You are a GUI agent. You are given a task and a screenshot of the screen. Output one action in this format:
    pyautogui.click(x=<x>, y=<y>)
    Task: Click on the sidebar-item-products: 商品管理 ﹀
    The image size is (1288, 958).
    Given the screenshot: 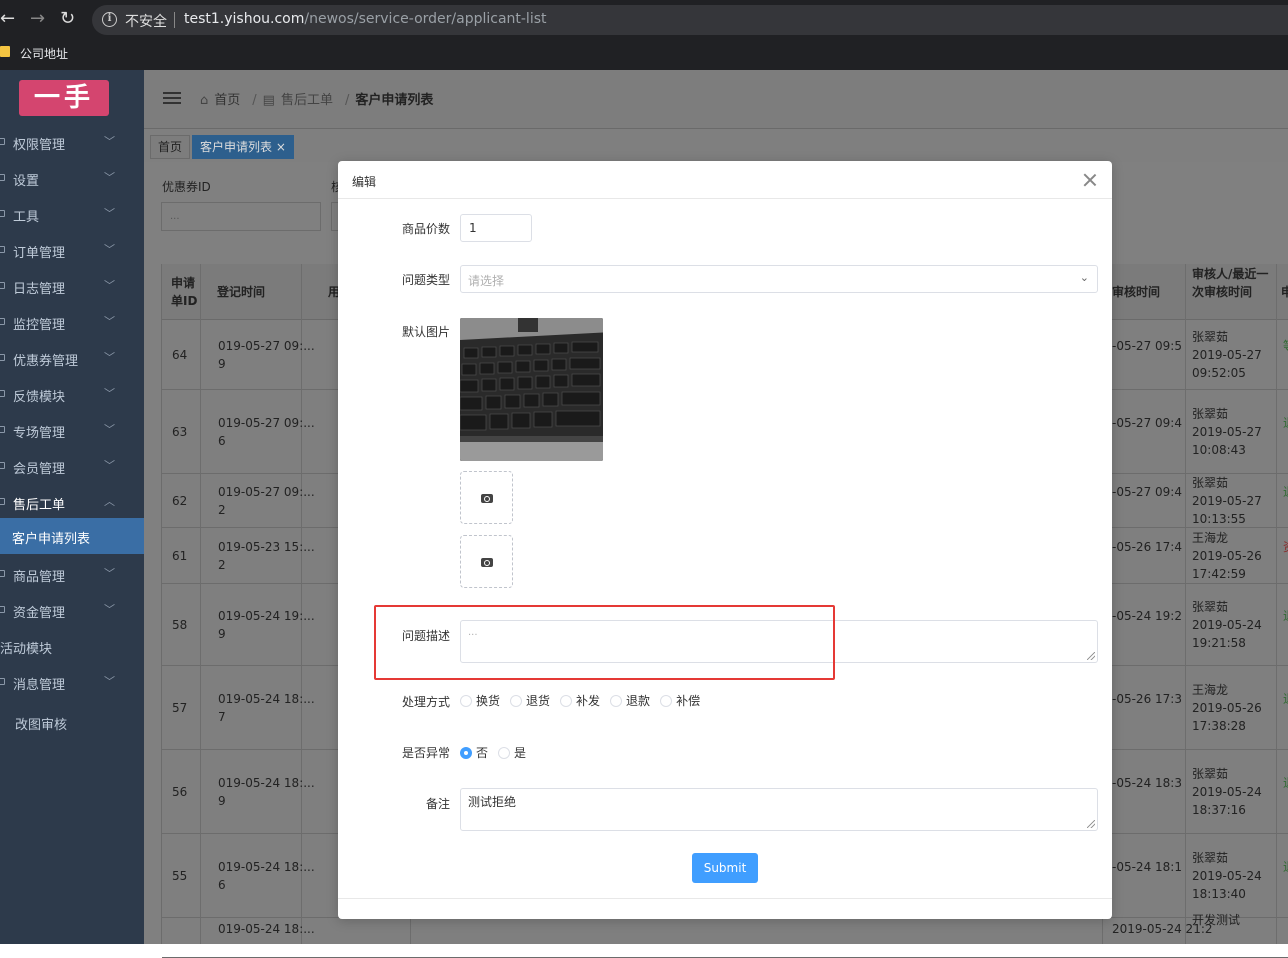 What is the action you would take?
    pyautogui.click(x=72, y=574)
    